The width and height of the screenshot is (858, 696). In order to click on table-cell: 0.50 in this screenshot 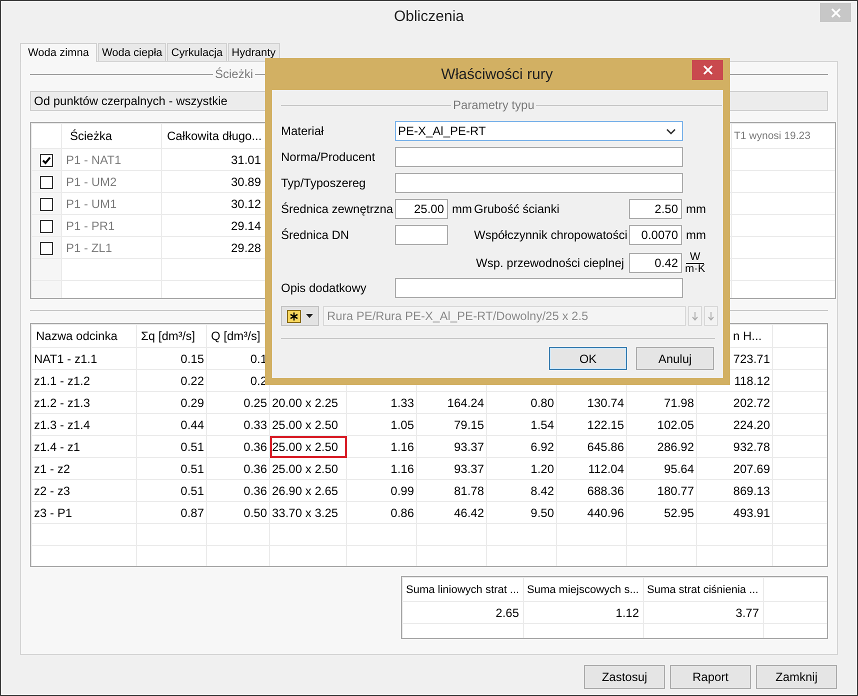, I will do `click(238, 513)`.